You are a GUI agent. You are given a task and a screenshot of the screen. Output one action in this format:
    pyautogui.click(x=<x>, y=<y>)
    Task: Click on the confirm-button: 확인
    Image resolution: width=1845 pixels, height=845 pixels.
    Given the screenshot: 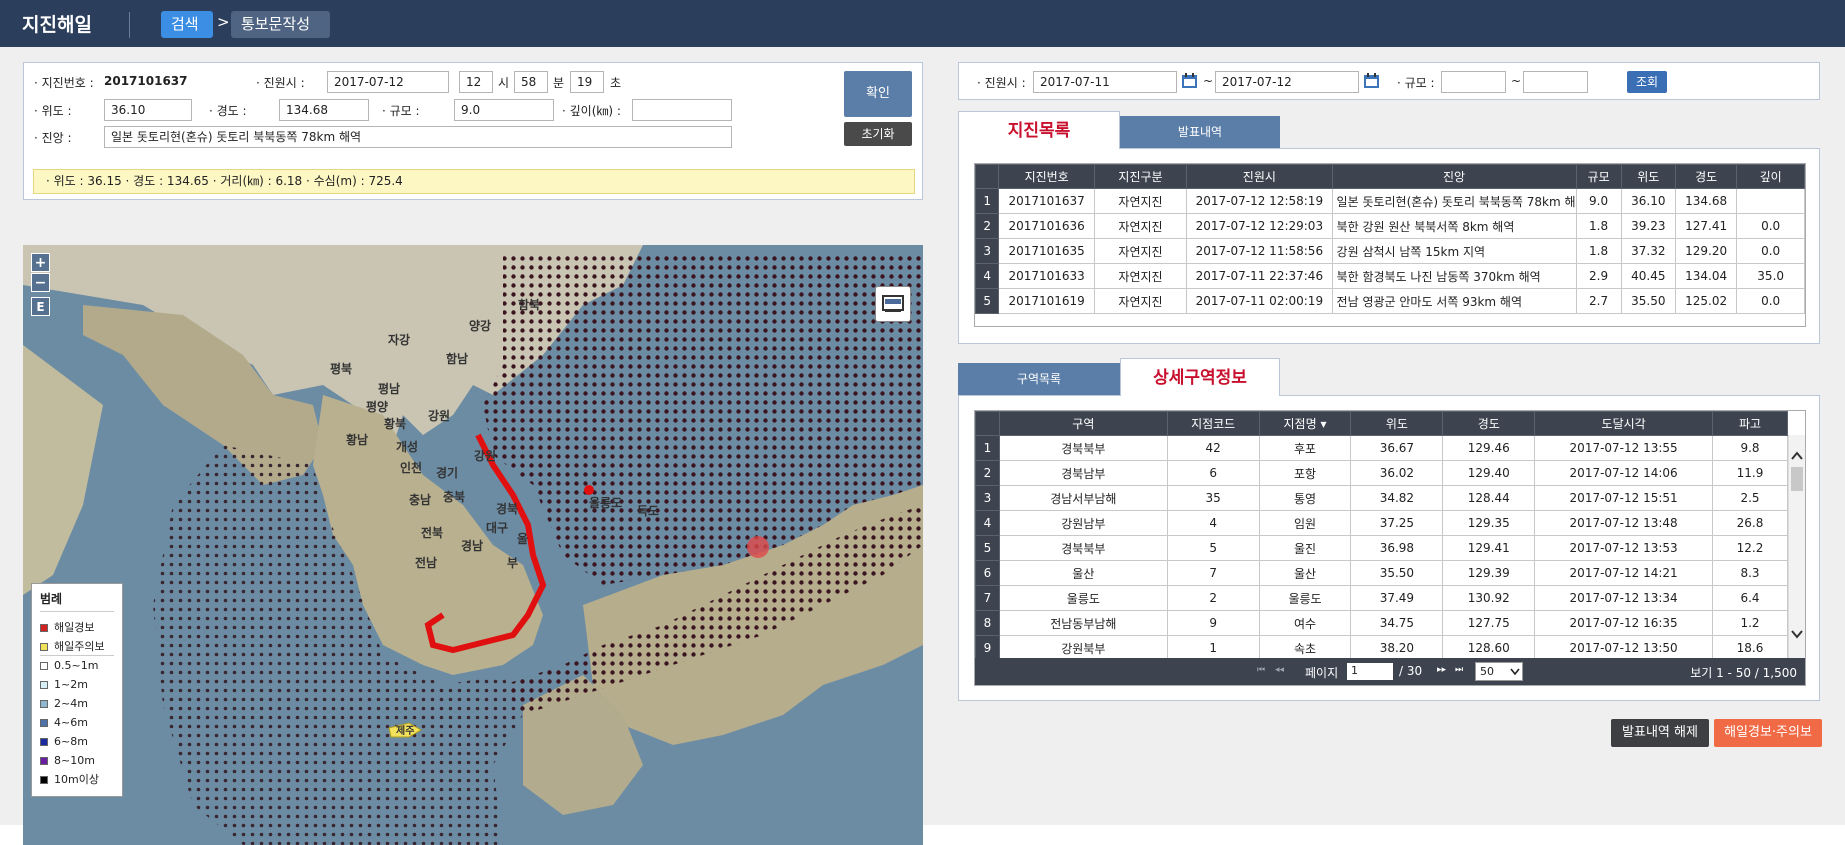 What is the action you would take?
    pyautogui.click(x=878, y=94)
    